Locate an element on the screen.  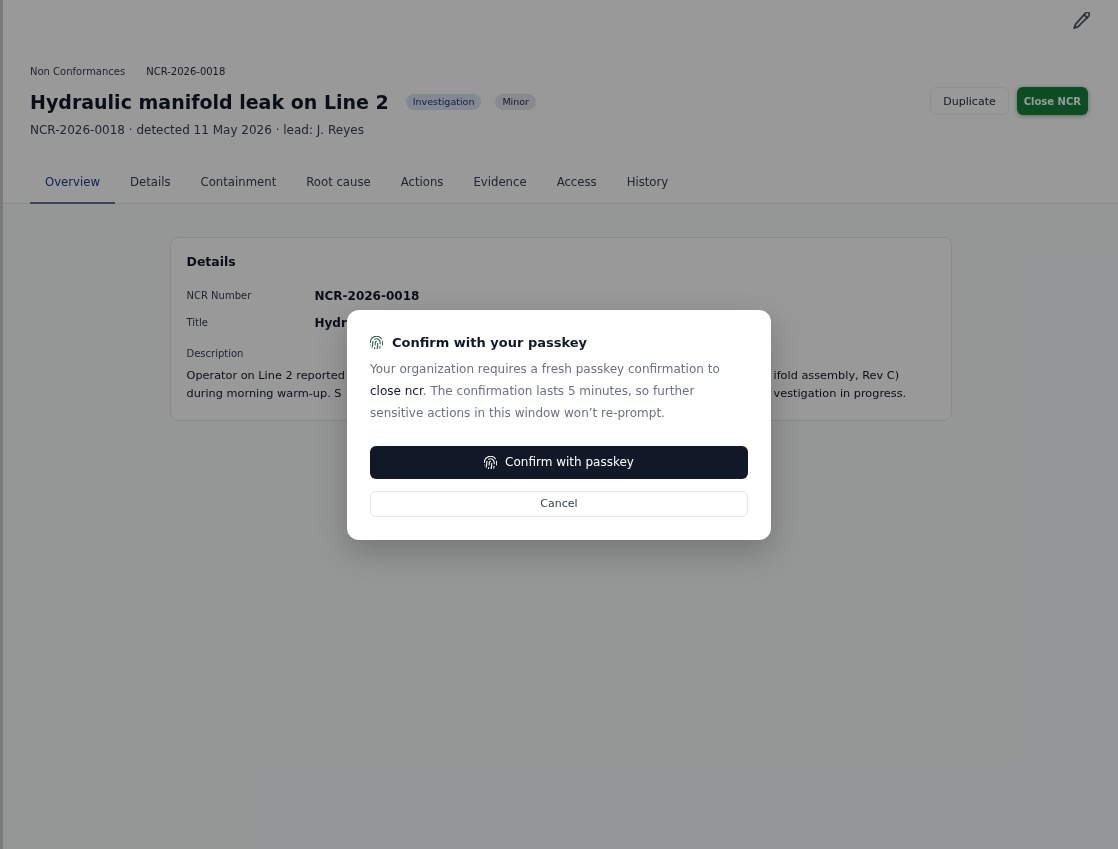
dialog-title: Confirm with your passkey is located at coordinates (490, 342).